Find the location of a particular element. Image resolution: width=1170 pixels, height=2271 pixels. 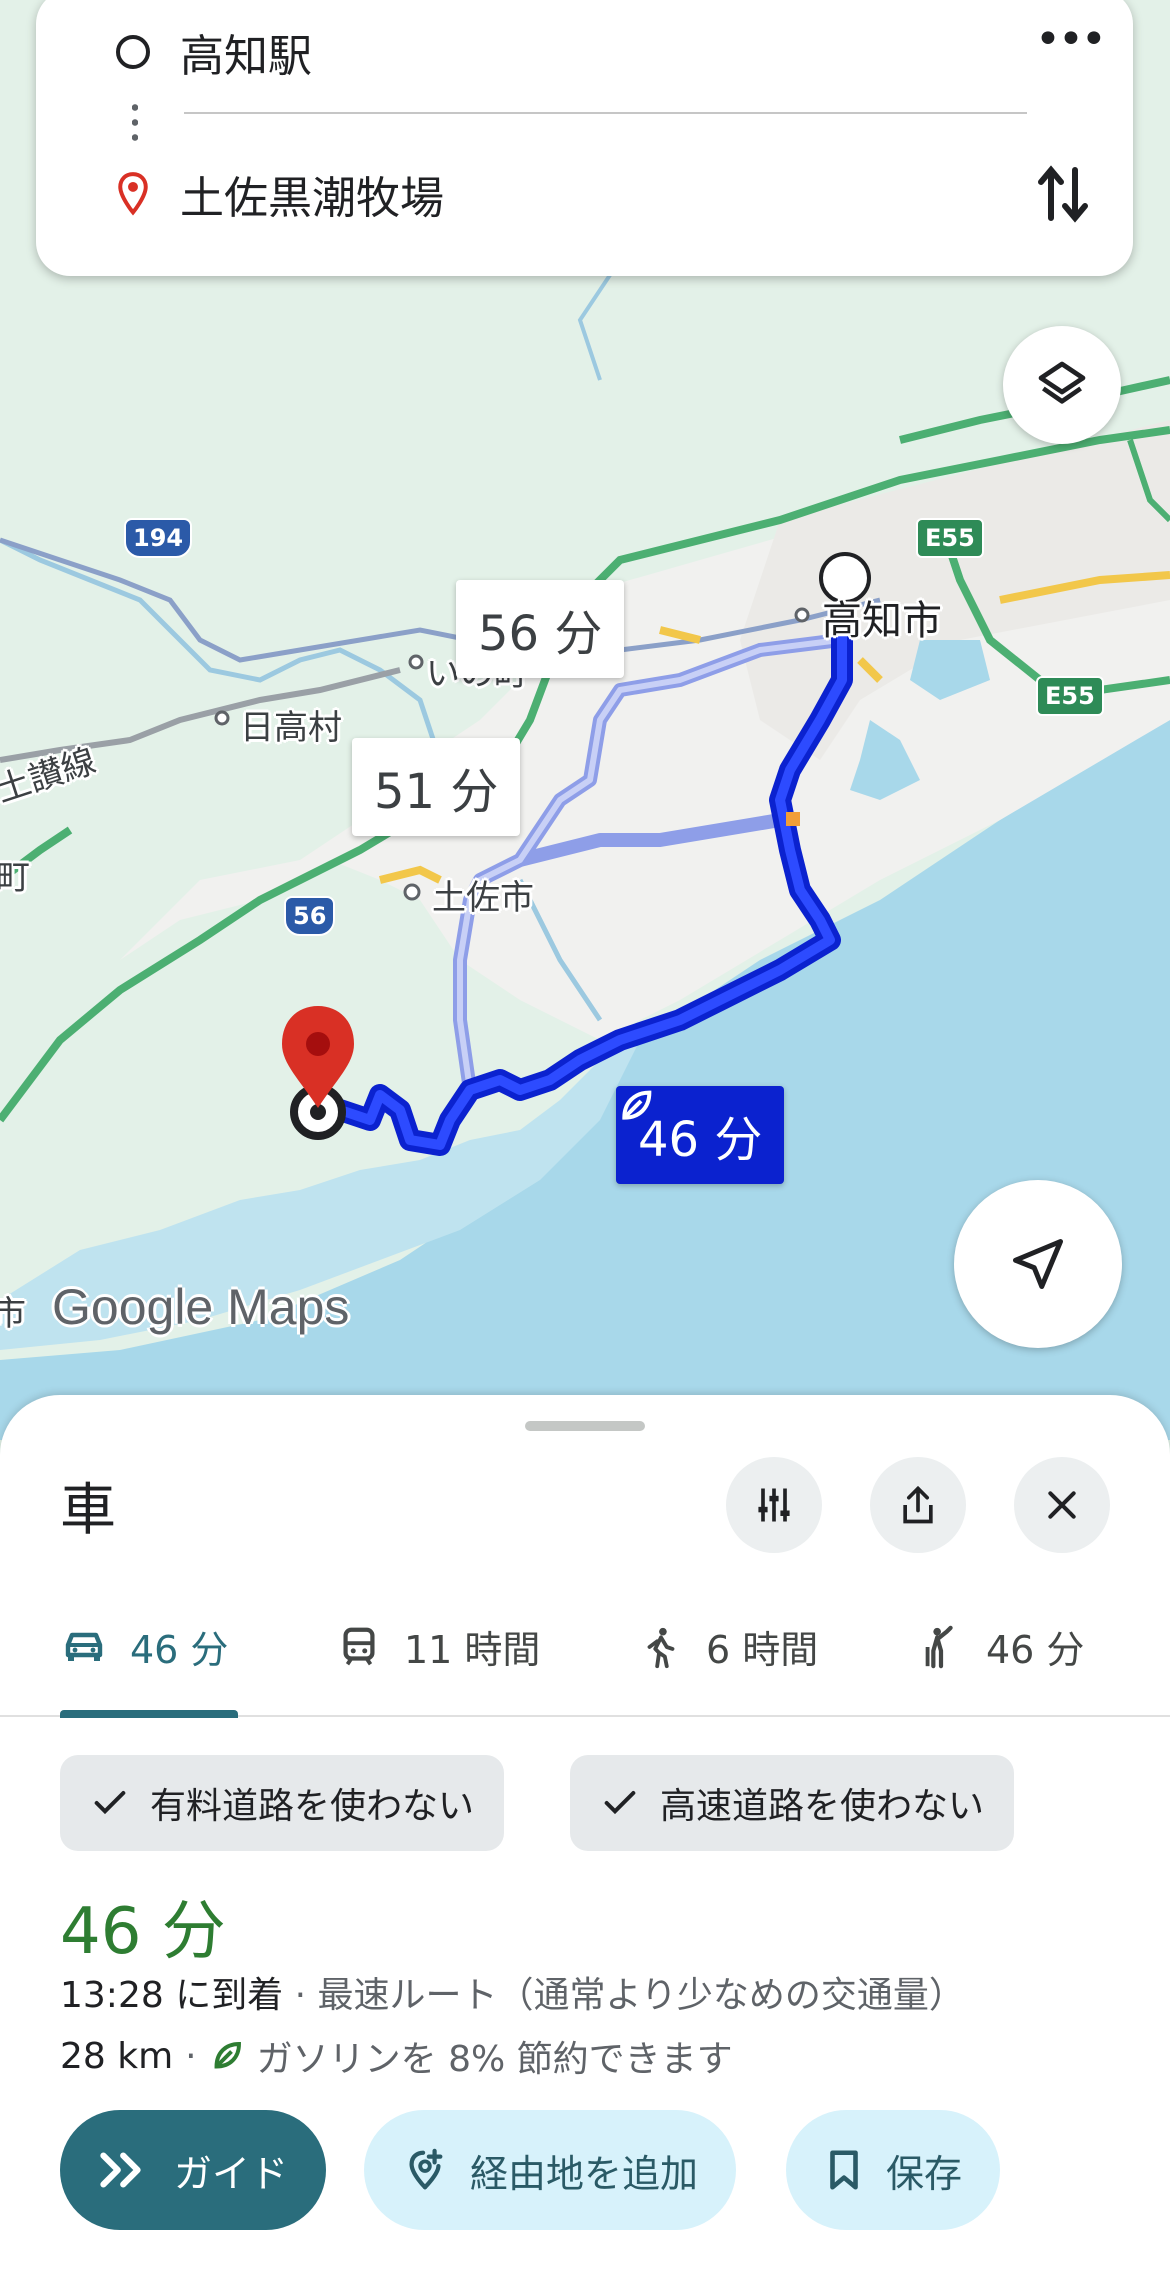

map-label-city-edge: 市 is located at coordinates (13, 1314).